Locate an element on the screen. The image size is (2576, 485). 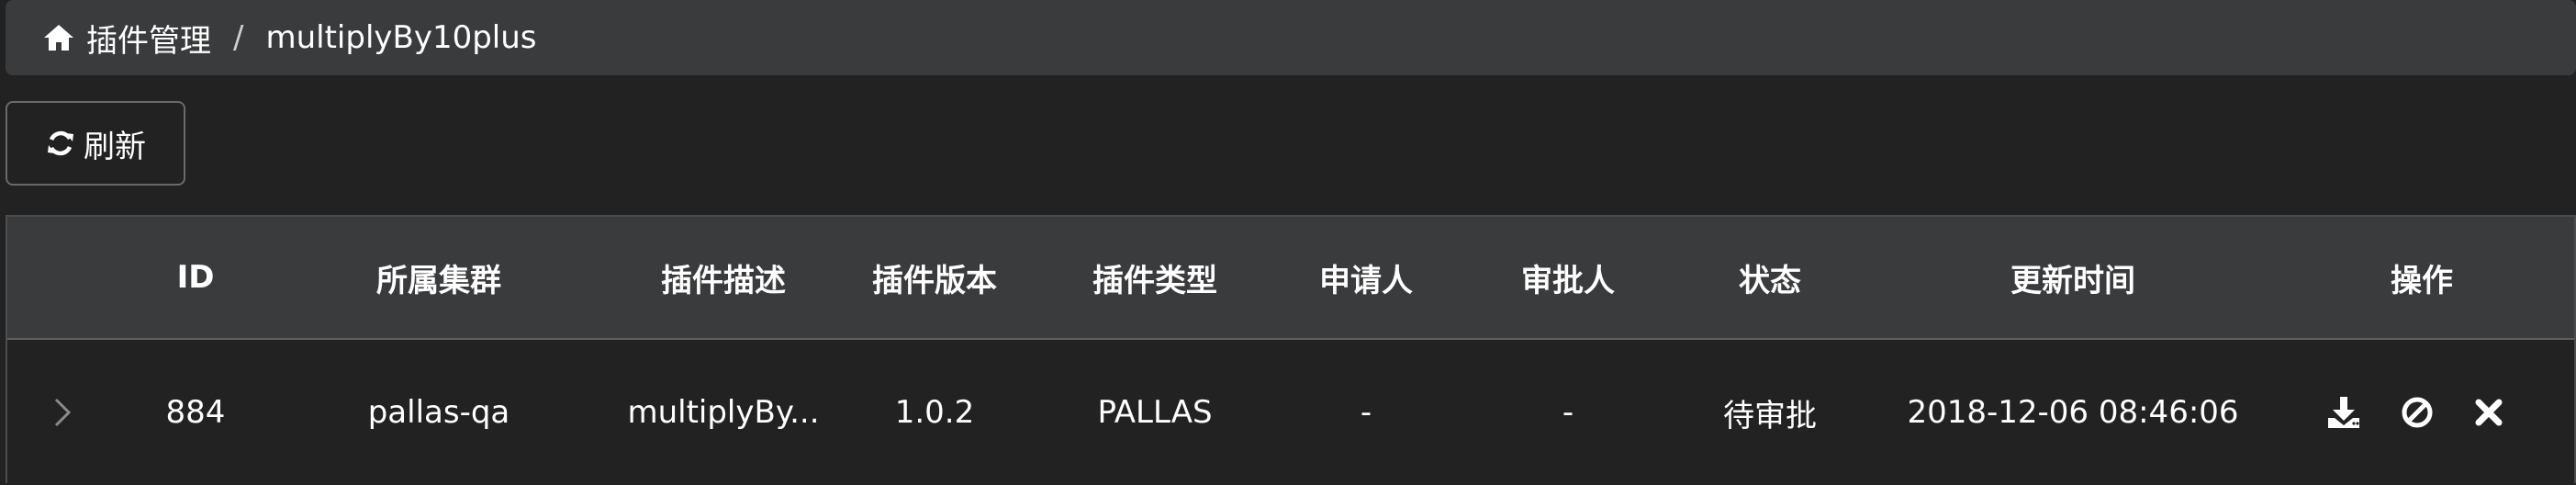
download-button is located at coordinates (2344, 412).